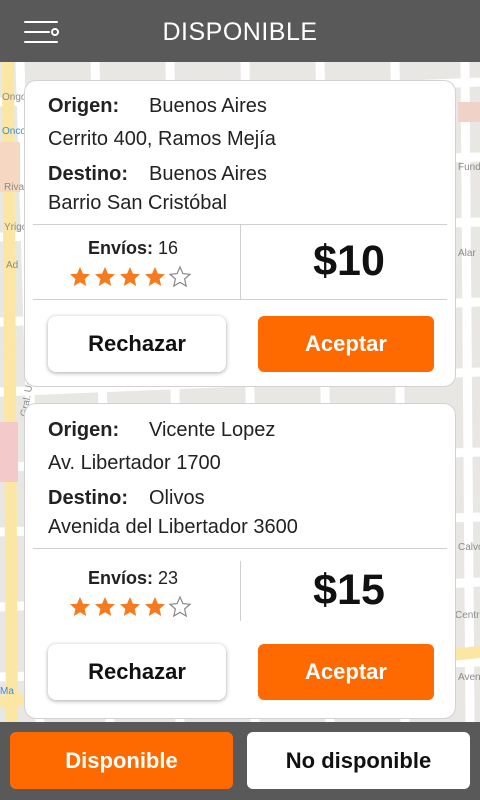 Image resolution: width=480 pixels, height=800 pixels. I want to click on map-label: Alar, so click(467, 253).